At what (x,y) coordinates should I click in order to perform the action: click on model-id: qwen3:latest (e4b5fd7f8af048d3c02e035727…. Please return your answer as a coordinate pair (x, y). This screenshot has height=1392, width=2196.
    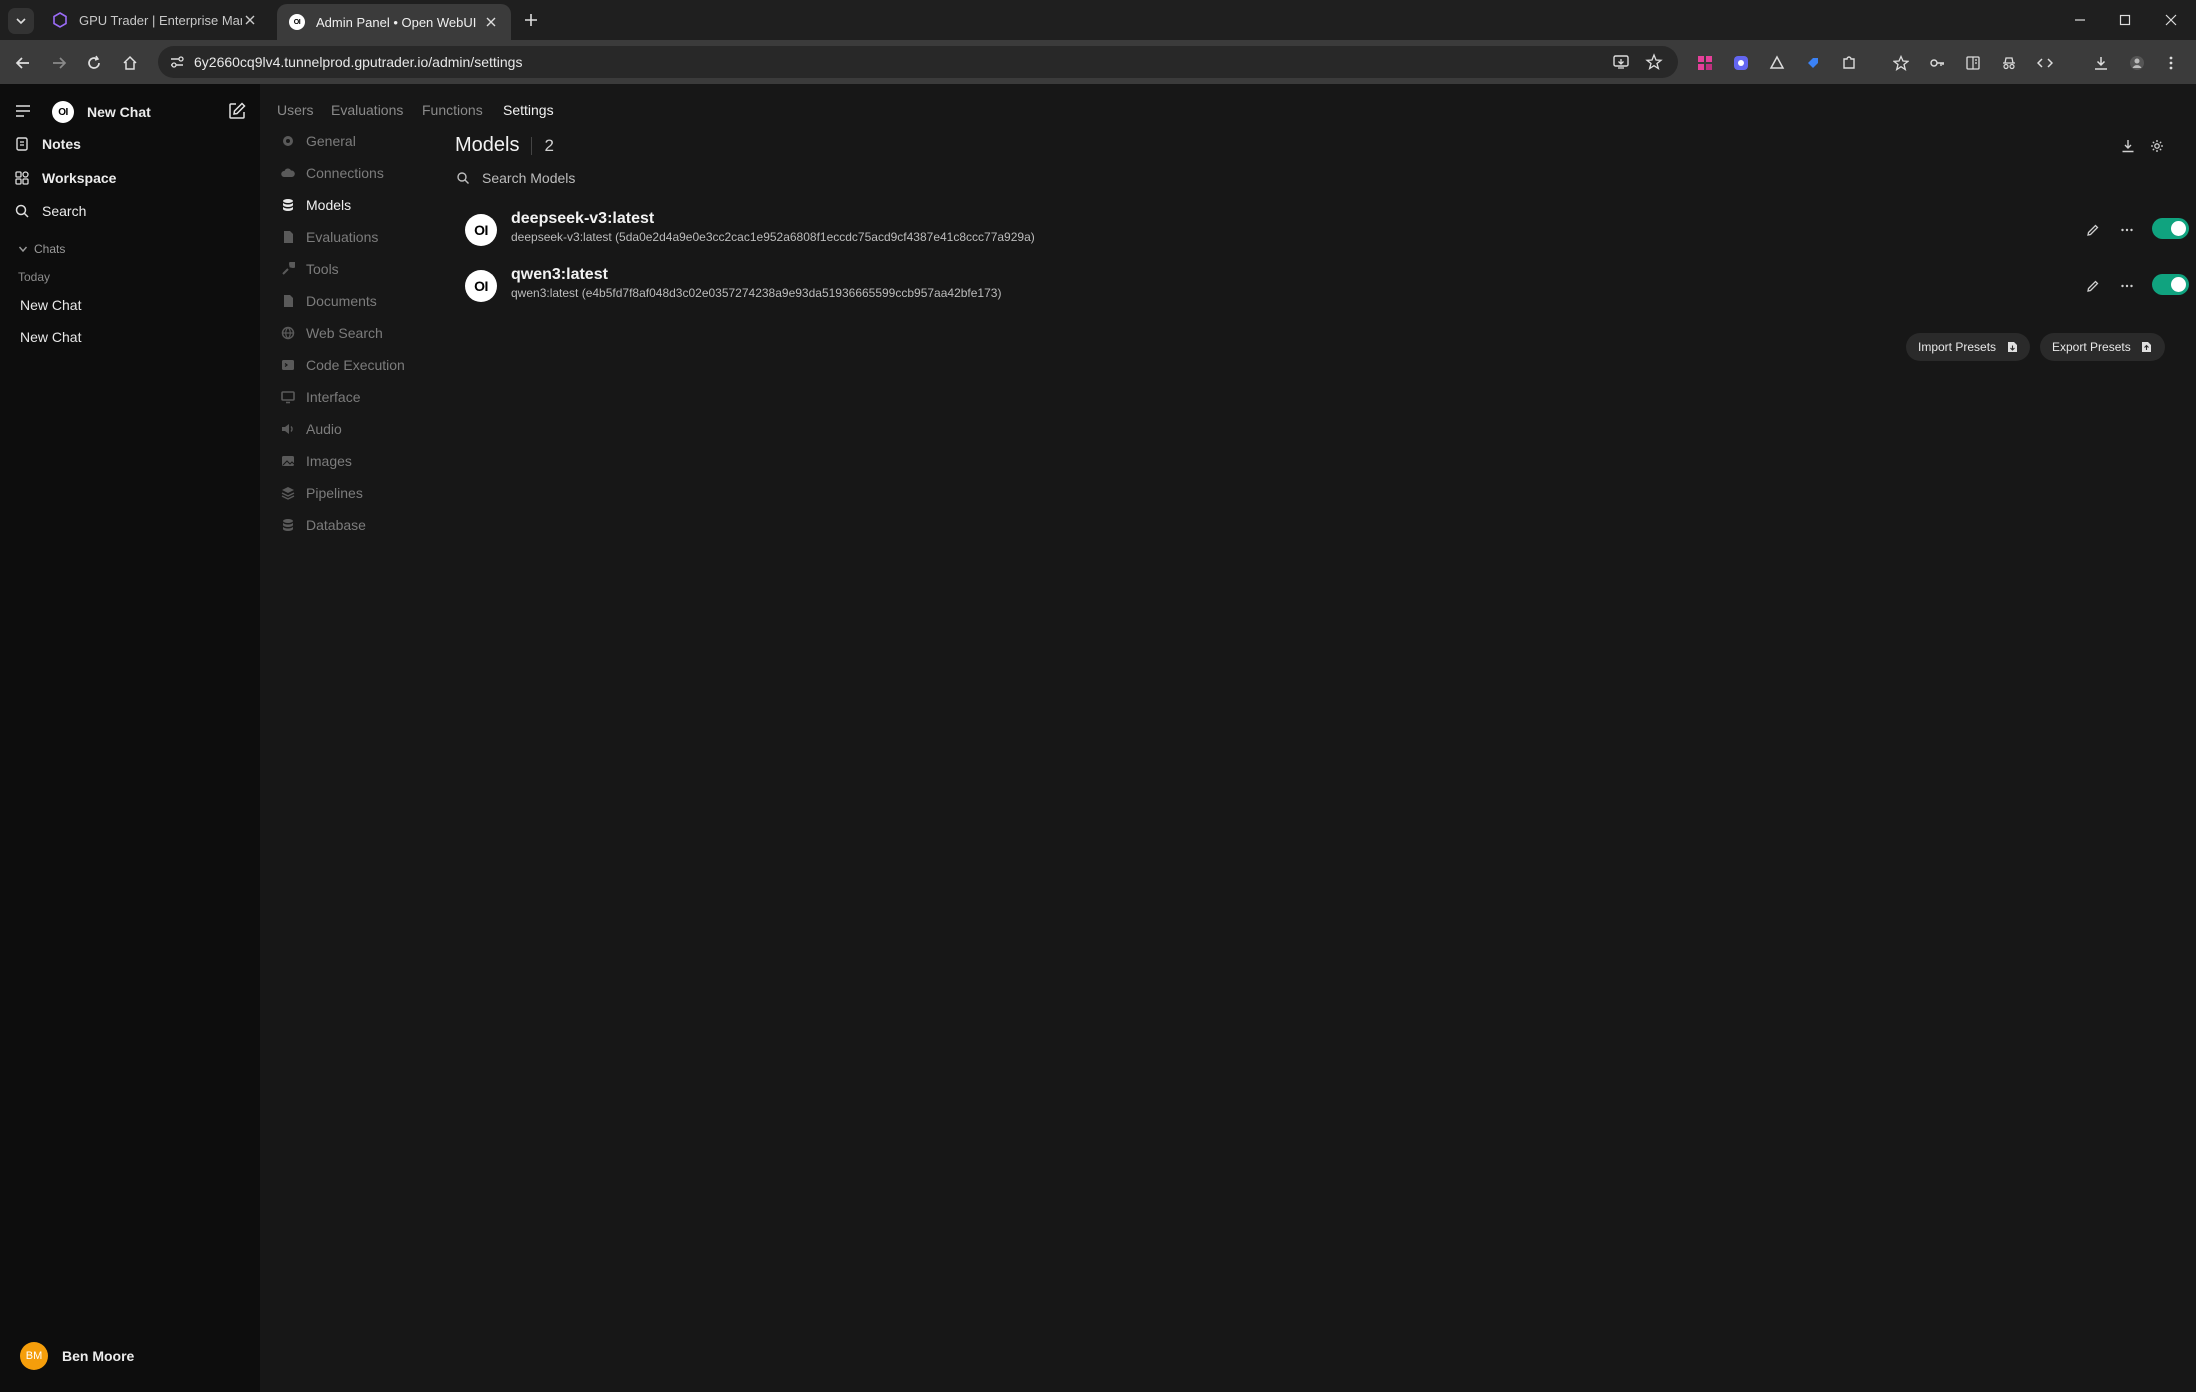
    Looking at the image, I should click on (756, 293).